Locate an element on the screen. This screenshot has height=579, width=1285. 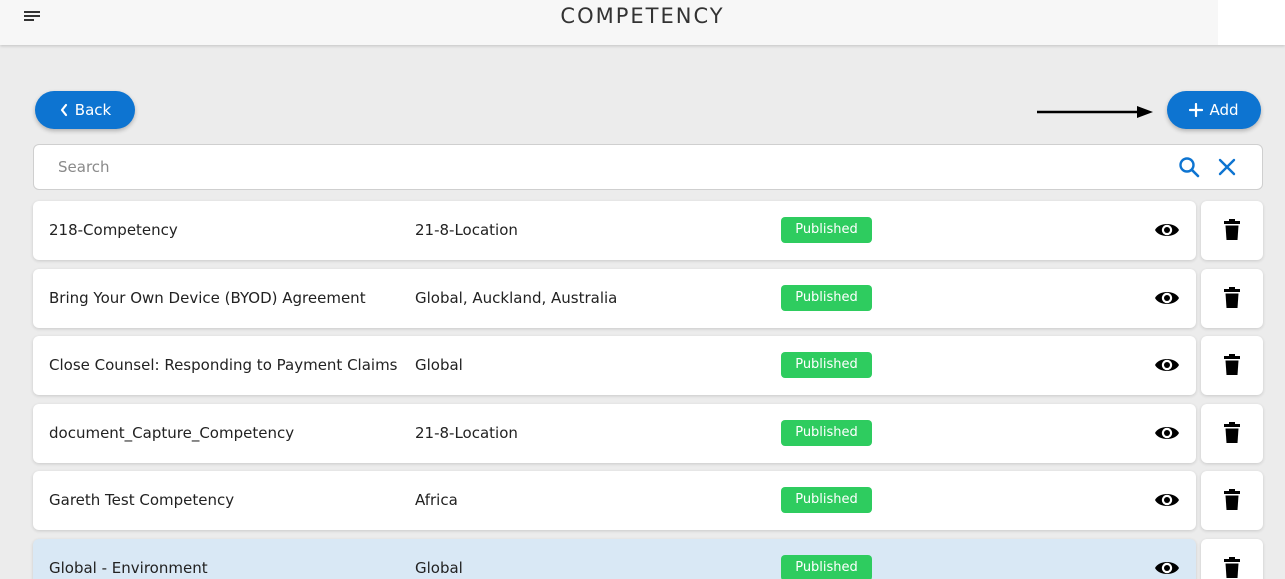
search-input is located at coordinates (608, 167).